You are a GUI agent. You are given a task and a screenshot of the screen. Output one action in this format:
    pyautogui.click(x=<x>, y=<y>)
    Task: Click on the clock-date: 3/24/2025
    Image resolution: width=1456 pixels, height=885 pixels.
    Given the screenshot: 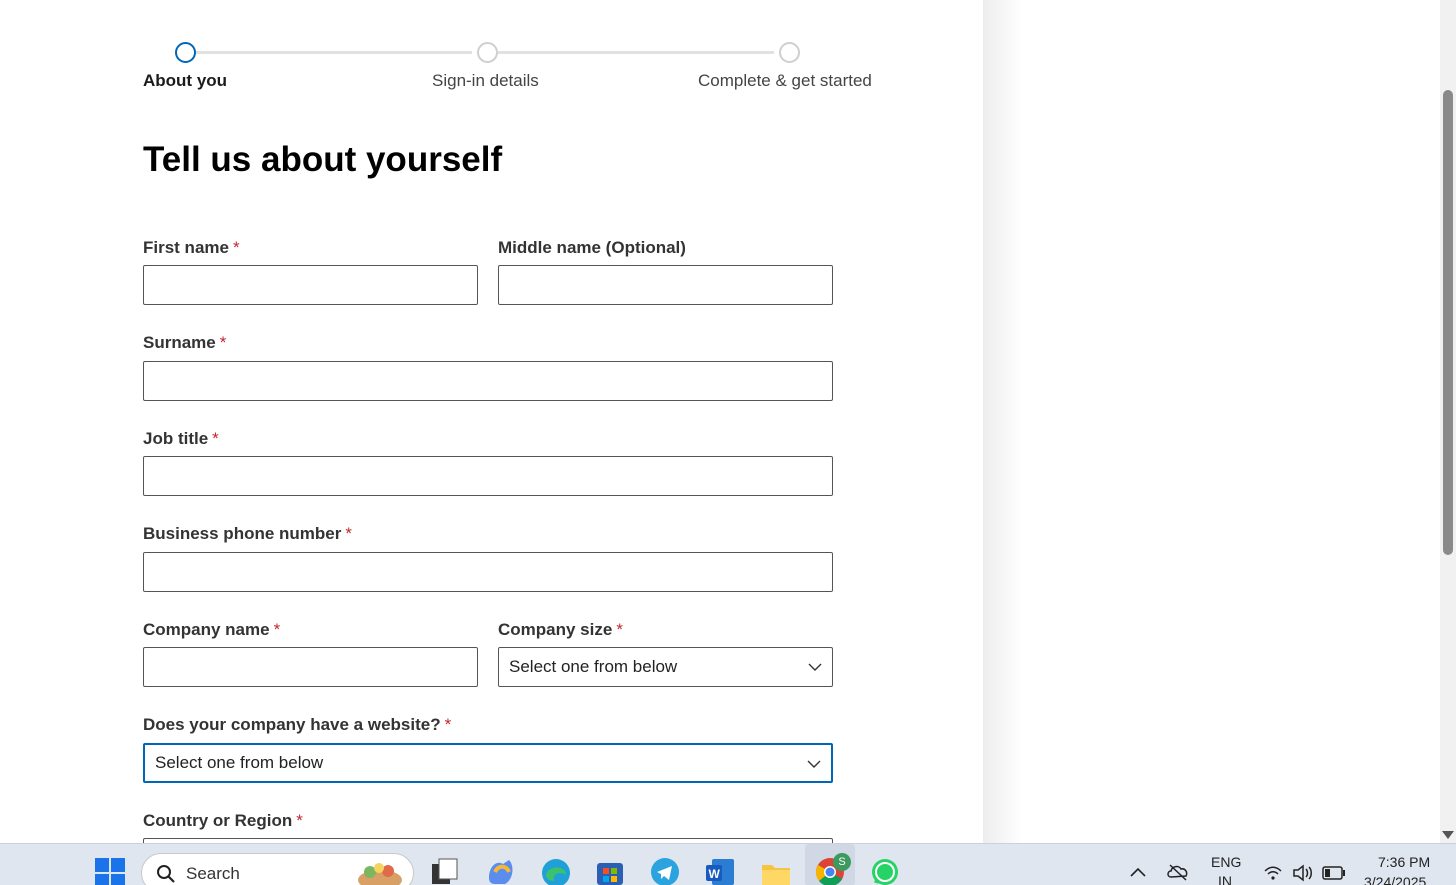 What is the action you would take?
    pyautogui.click(x=1395, y=879)
    